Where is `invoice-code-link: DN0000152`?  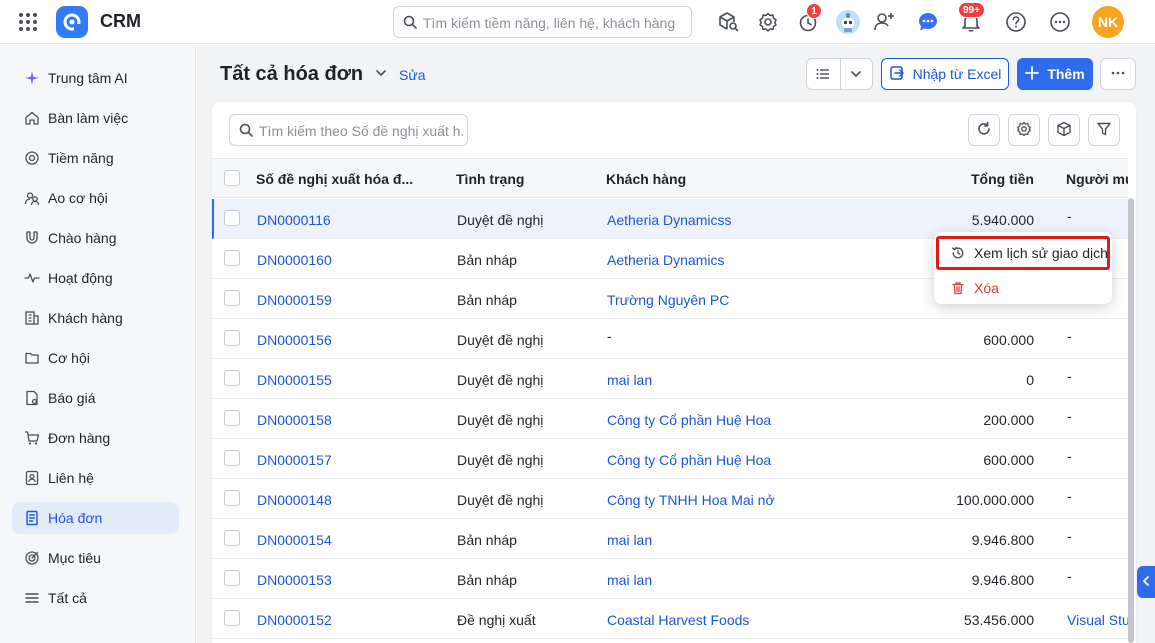
invoice-code-link: DN0000152 is located at coordinates (294, 620).